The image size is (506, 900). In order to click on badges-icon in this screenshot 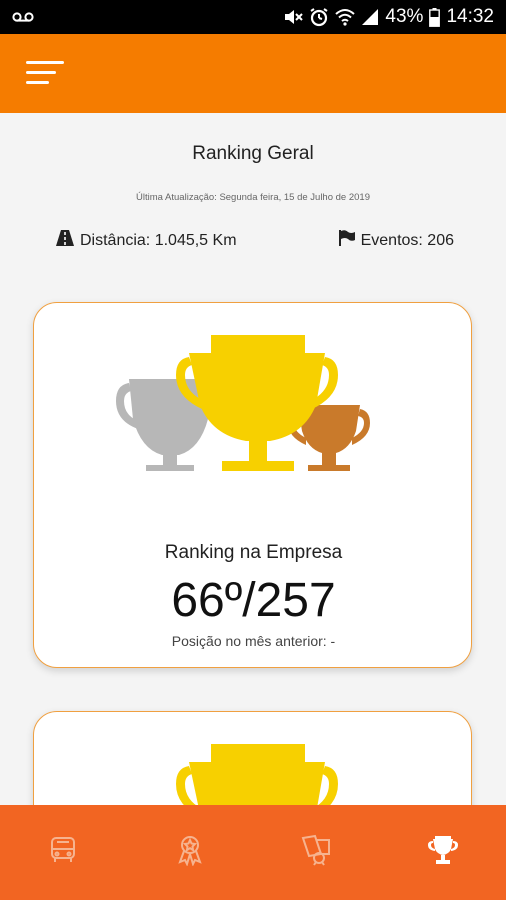, I will do `click(316, 852)`.